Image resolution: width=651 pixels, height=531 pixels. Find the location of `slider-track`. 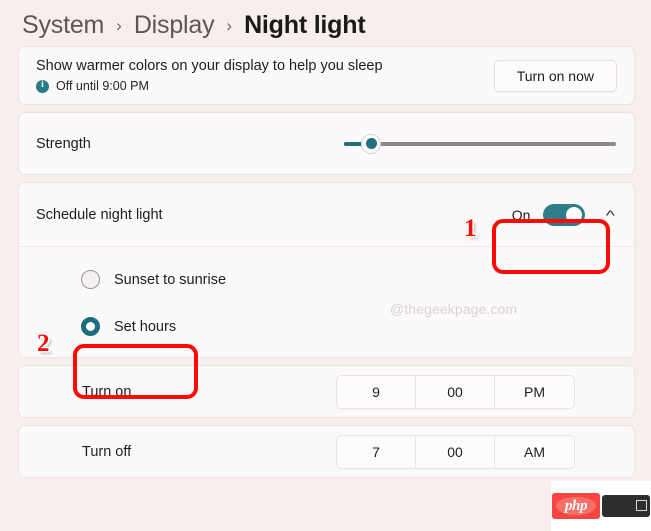

slider-track is located at coordinates (480, 143).